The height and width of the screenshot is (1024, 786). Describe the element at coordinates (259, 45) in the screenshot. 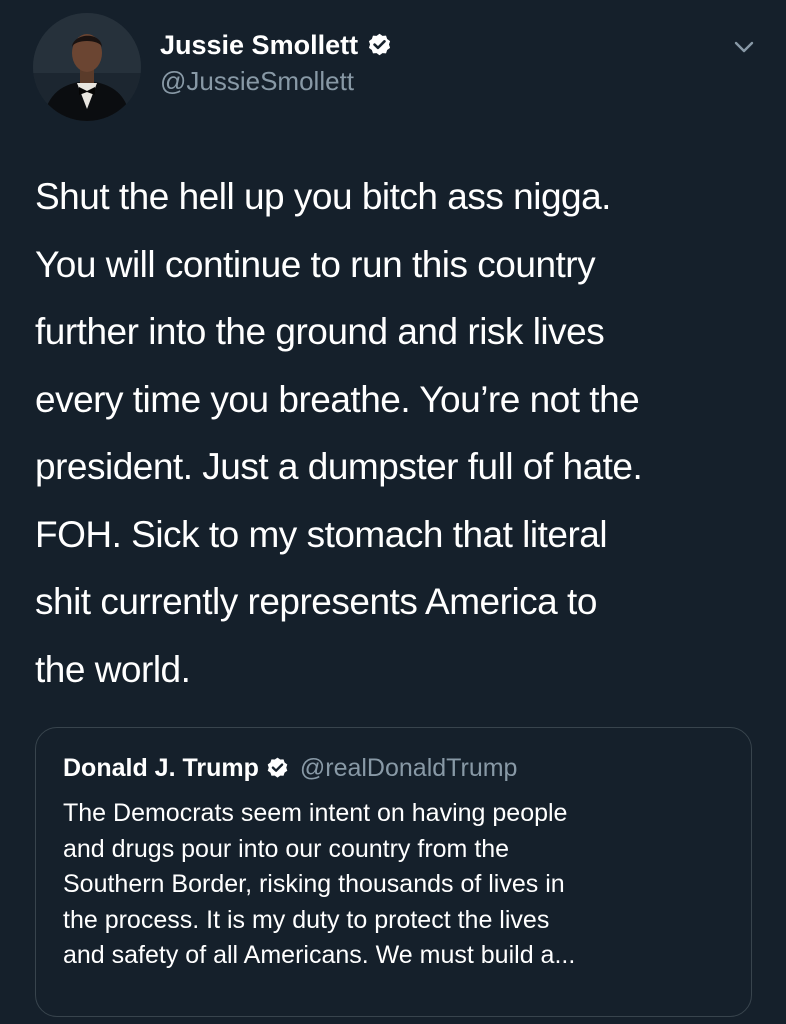

I see `author-display-name: Jussie Smollett` at that location.